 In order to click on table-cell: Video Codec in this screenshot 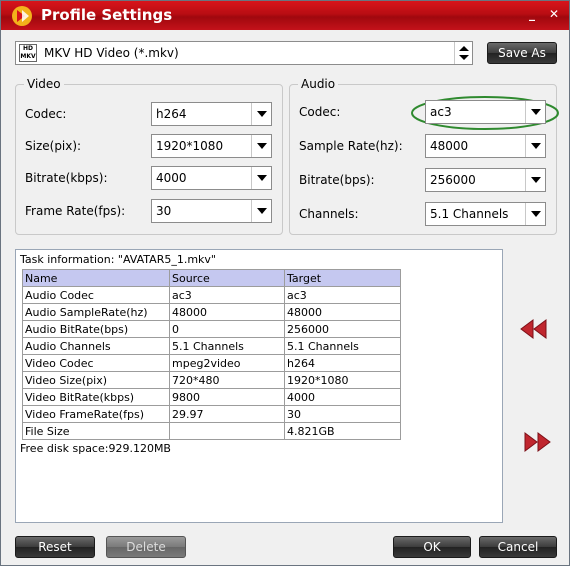, I will do `click(96, 363)`.